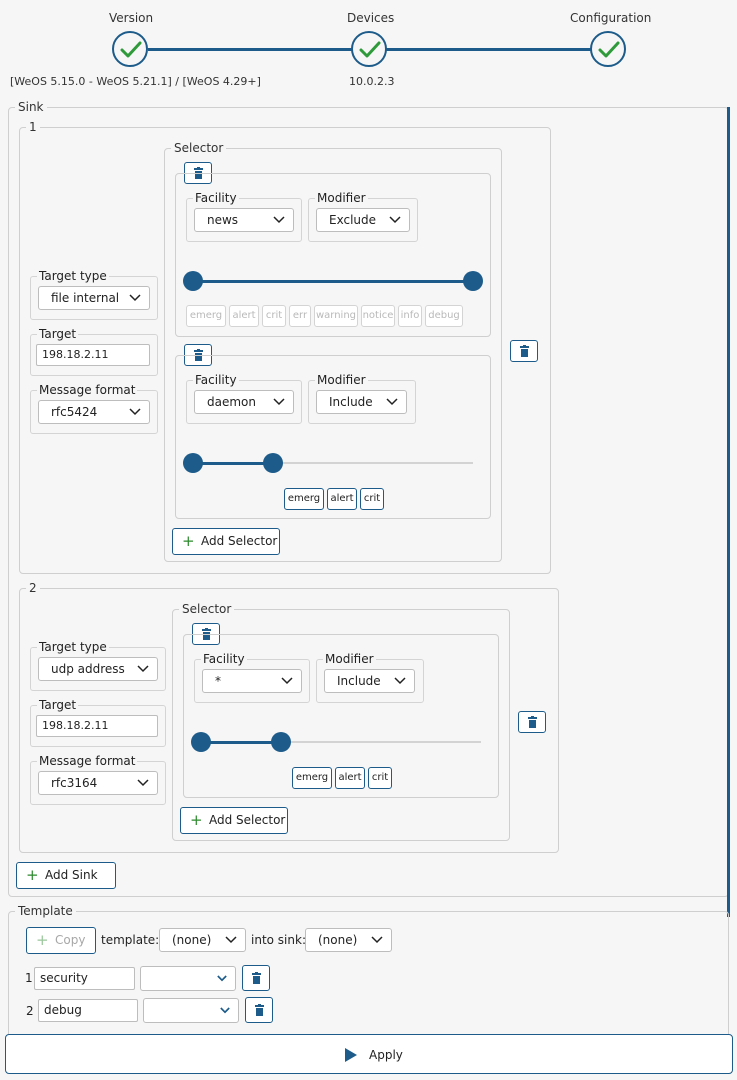 The image size is (737, 1080). What do you see at coordinates (244, 220) in the screenshot?
I see `facility-select: news` at bounding box center [244, 220].